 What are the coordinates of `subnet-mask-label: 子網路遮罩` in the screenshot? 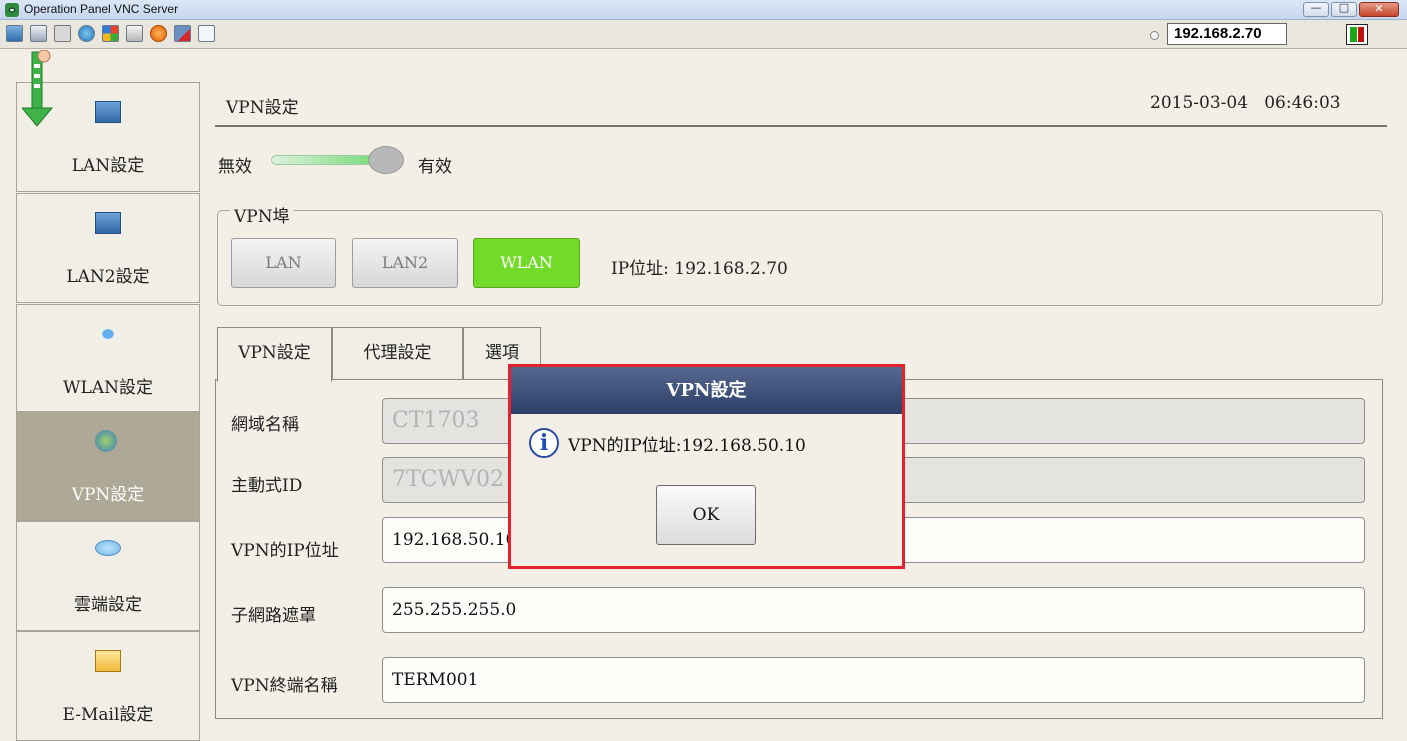 It's located at (273, 616).